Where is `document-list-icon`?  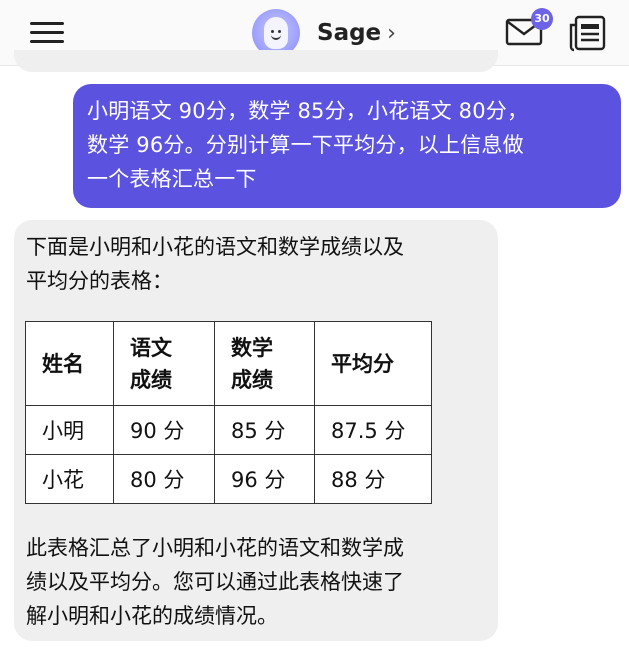 document-list-icon is located at coordinates (587, 33).